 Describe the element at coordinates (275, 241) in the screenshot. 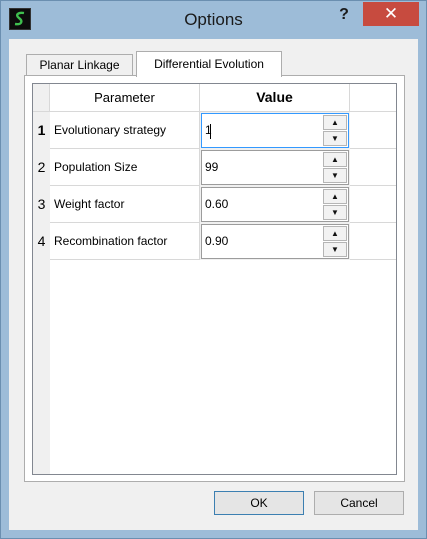

I see `recombination-factor-spinbox: 0.90 ▲ ▼` at that location.